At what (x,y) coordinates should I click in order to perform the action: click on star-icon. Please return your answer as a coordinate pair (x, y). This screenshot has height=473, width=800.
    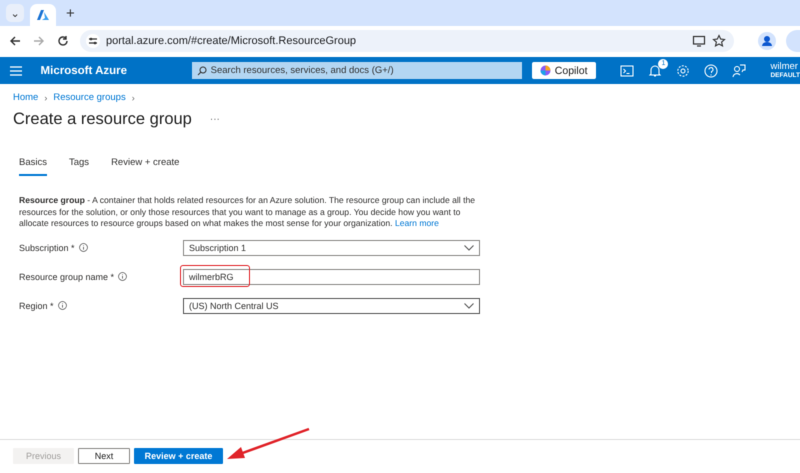
    Looking at the image, I should click on (719, 41).